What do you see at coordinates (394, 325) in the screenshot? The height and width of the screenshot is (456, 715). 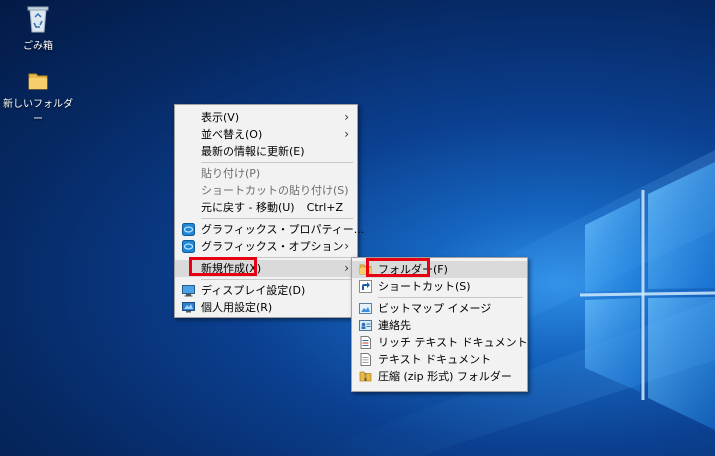 I see `menu-item-label: 連絡先` at bounding box center [394, 325].